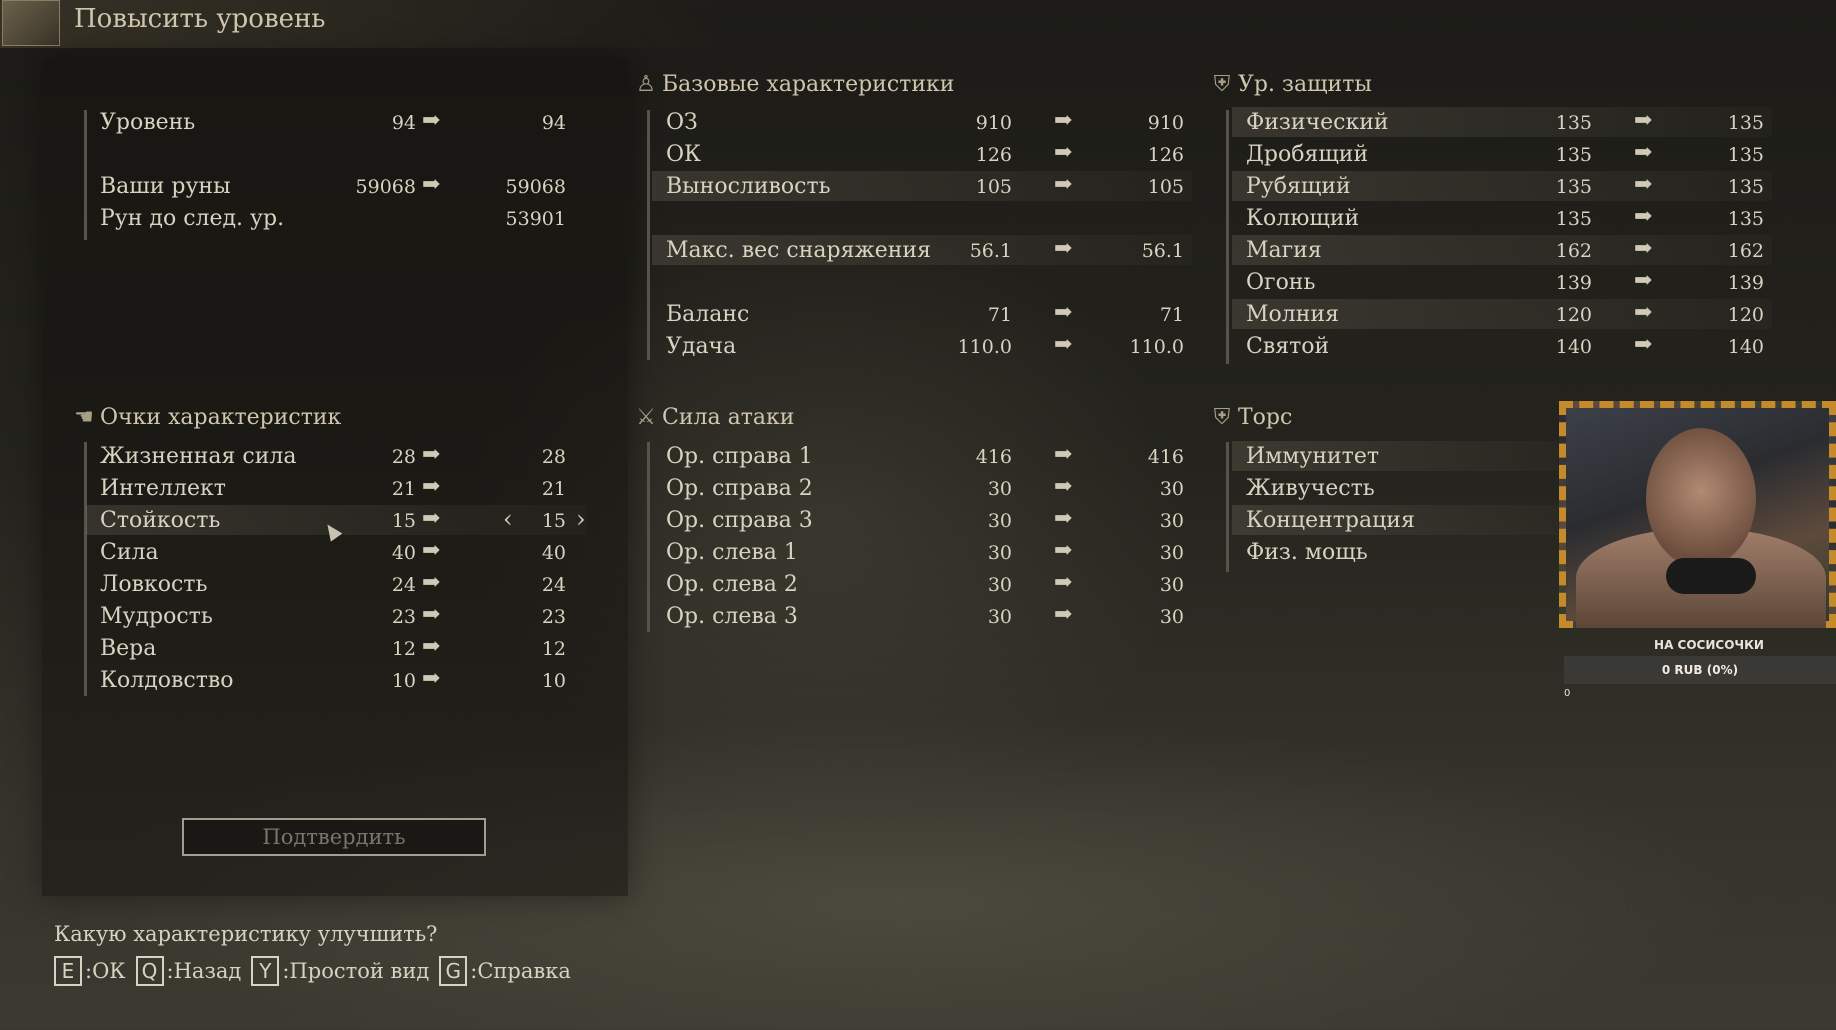  I want to click on current-value: 105, so click(993, 187).